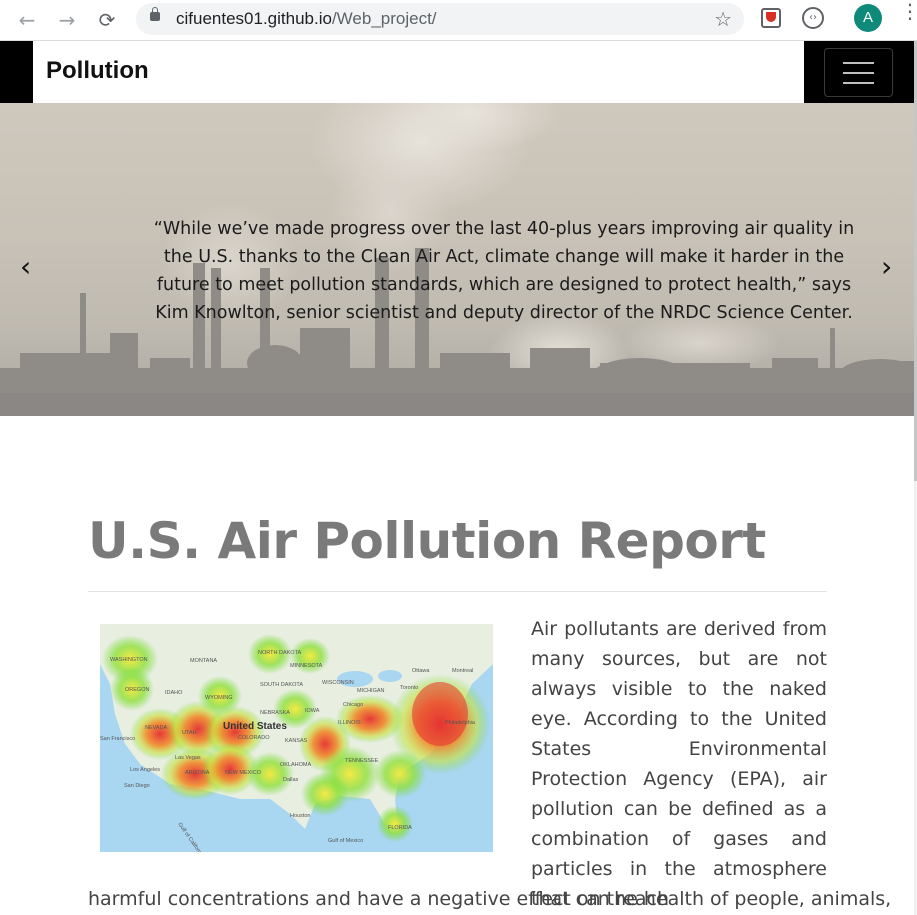  What do you see at coordinates (771, 18) in the screenshot?
I see `extension-pocket-icon` at bounding box center [771, 18].